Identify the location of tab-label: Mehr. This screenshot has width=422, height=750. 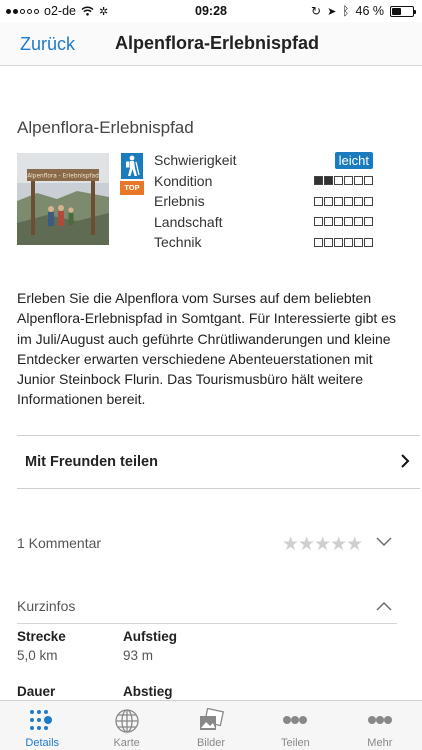
(380, 743).